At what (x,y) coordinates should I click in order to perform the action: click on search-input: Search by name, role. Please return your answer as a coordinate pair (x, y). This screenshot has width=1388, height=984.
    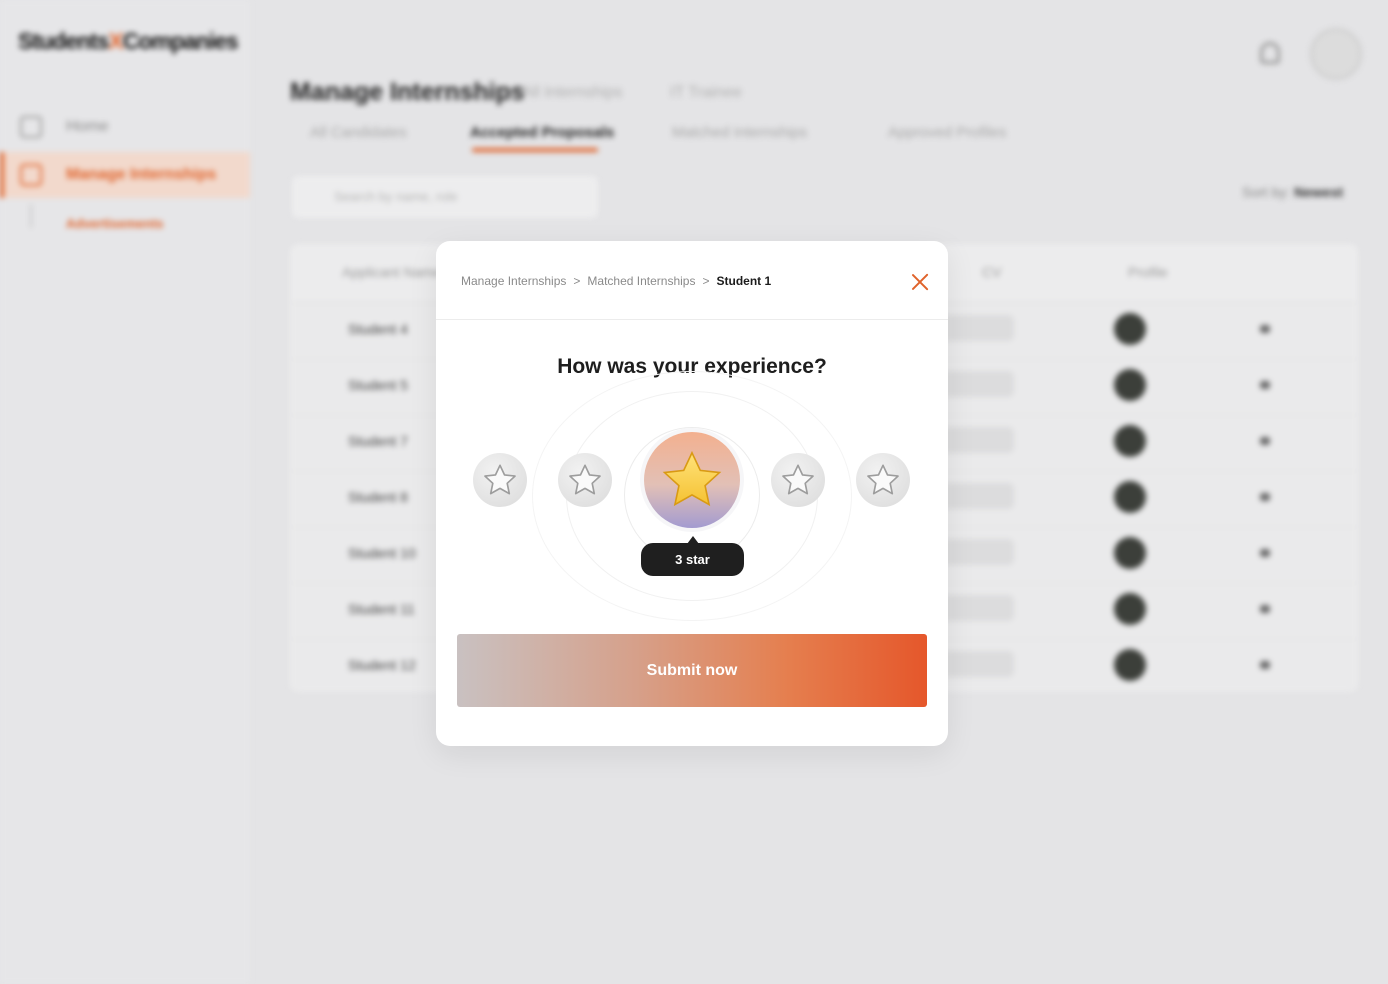
    Looking at the image, I should click on (445, 197).